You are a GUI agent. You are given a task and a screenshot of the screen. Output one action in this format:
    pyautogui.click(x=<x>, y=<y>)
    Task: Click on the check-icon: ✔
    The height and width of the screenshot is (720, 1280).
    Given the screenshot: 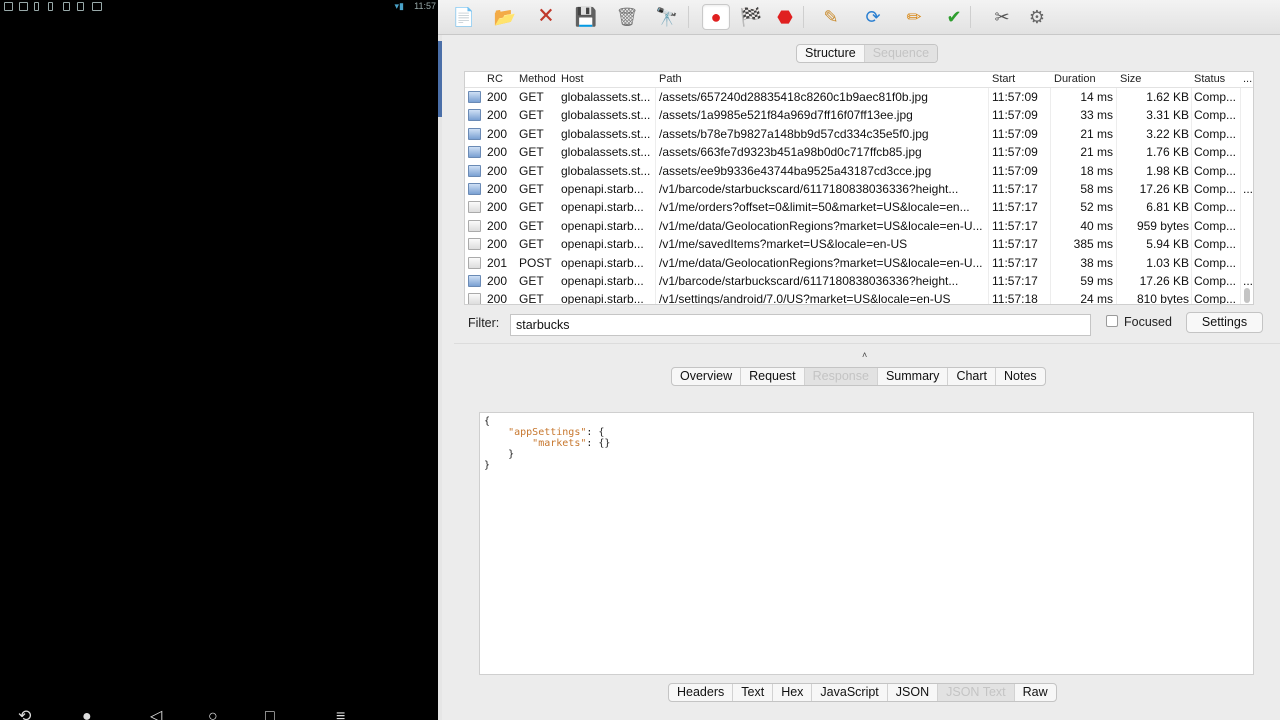 What is the action you would take?
    pyautogui.click(x=954, y=17)
    